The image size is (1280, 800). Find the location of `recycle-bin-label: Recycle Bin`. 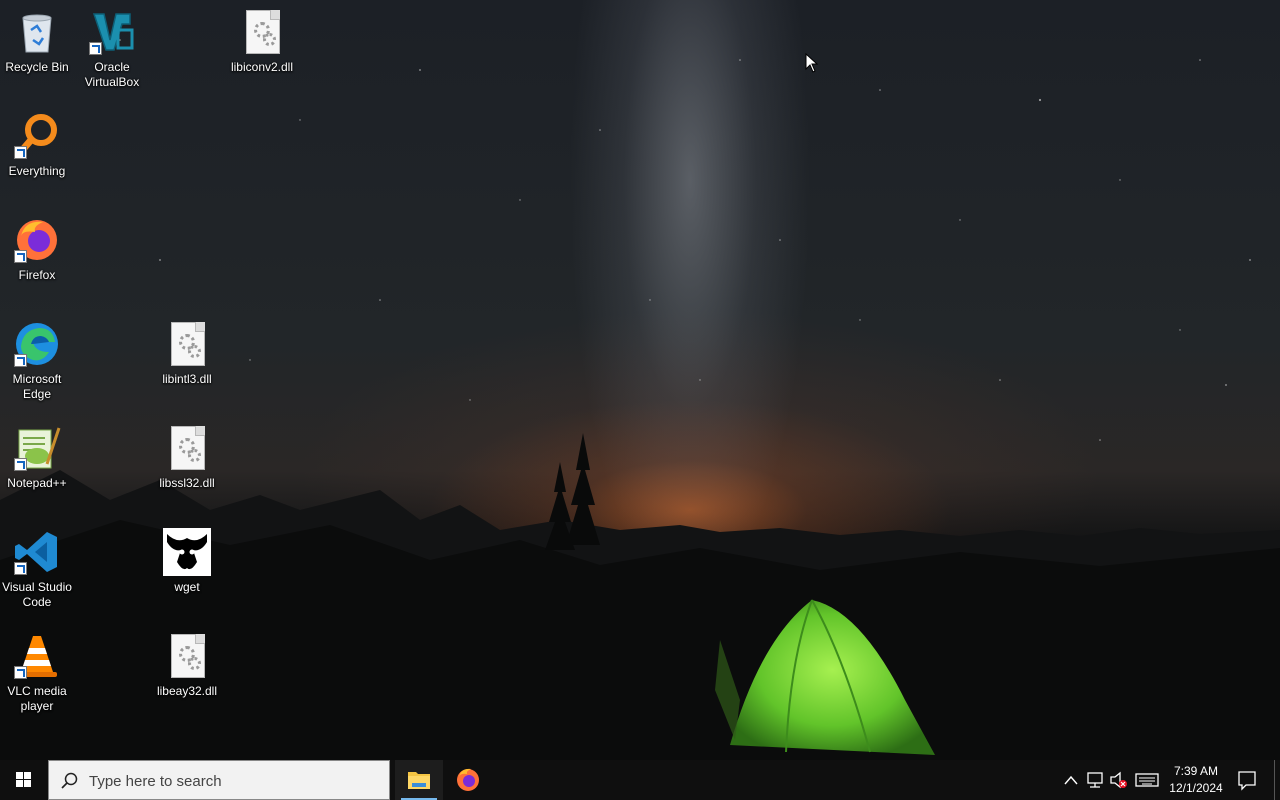

recycle-bin-label: Recycle Bin is located at coordinates (37, 67).